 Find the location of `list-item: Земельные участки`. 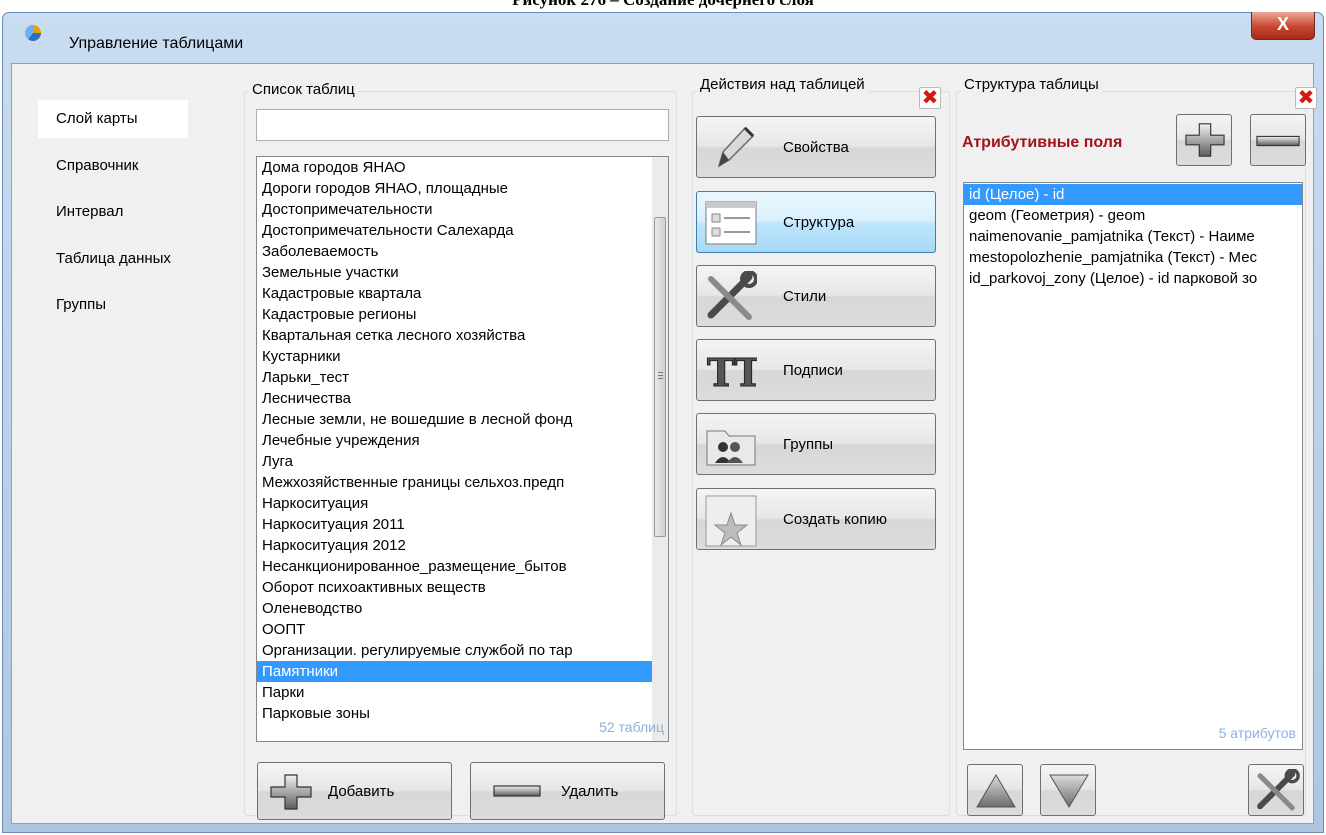

list-item: Земельные участки is located at coordinates (454, 272).